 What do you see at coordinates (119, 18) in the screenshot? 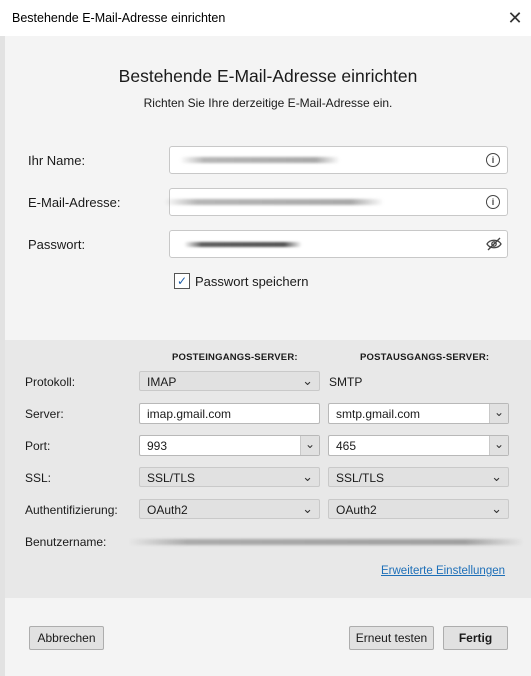
I see `window-title: Bestehende E-Mail-Adresse einrichten` at bounding box center [119, 18].